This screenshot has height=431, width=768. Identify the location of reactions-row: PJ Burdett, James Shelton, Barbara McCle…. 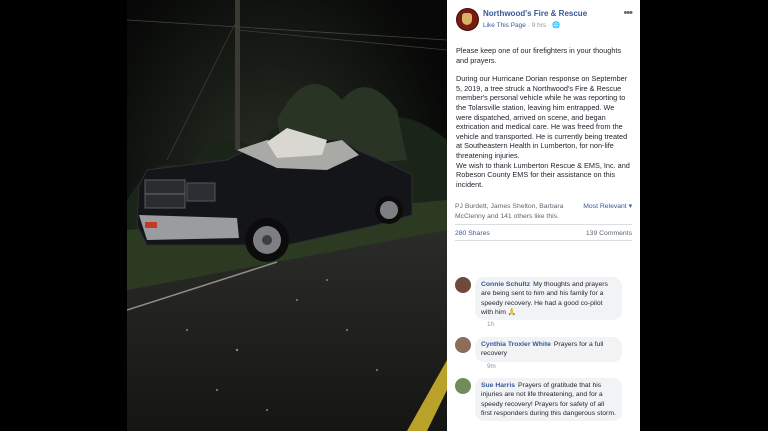
(543, 212).